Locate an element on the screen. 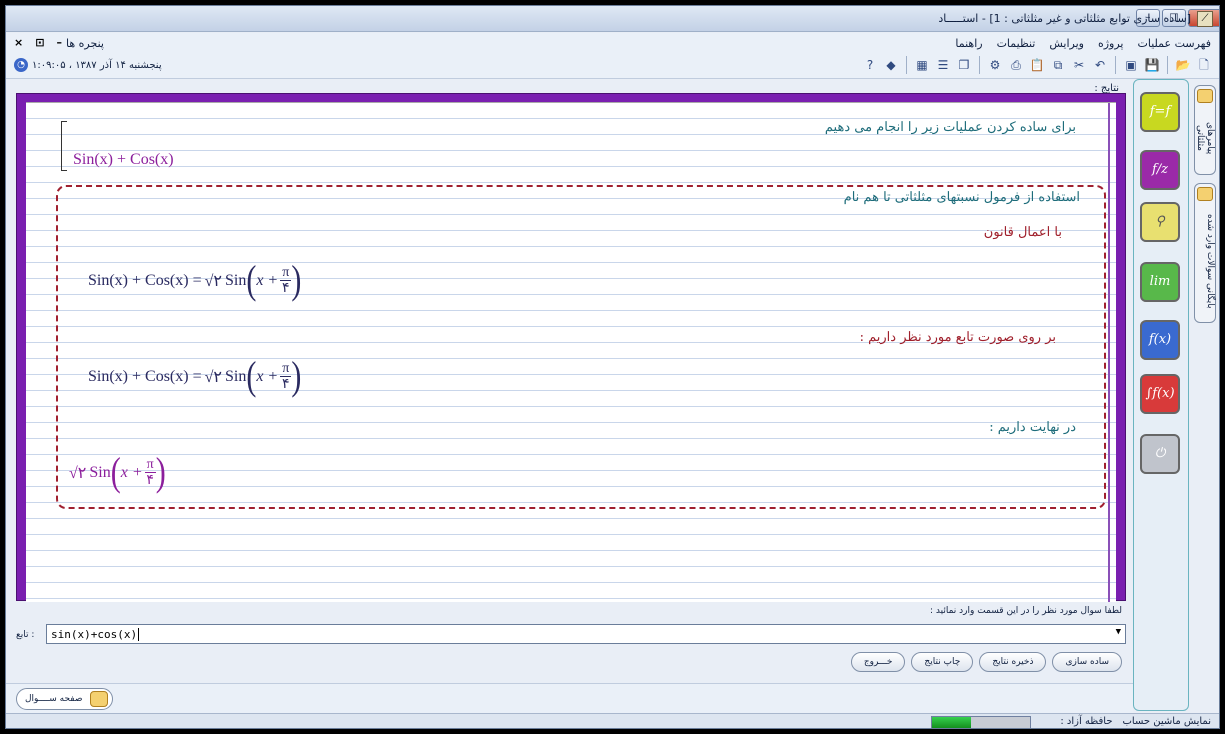 Image resolution: width=1225 pixels, height=734 pixels. text-caret is located at coordinates (139, 634).